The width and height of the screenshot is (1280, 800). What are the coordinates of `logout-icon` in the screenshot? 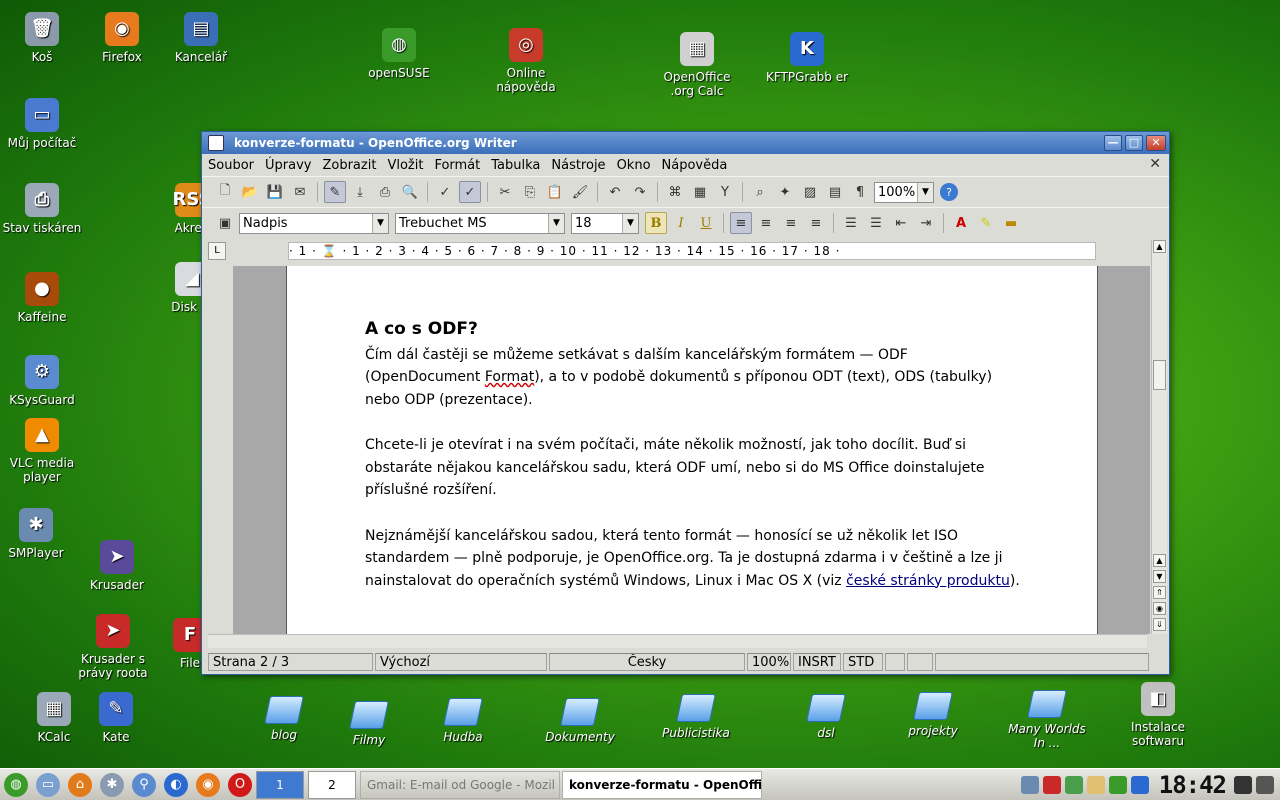 It's located at (1265, 784).